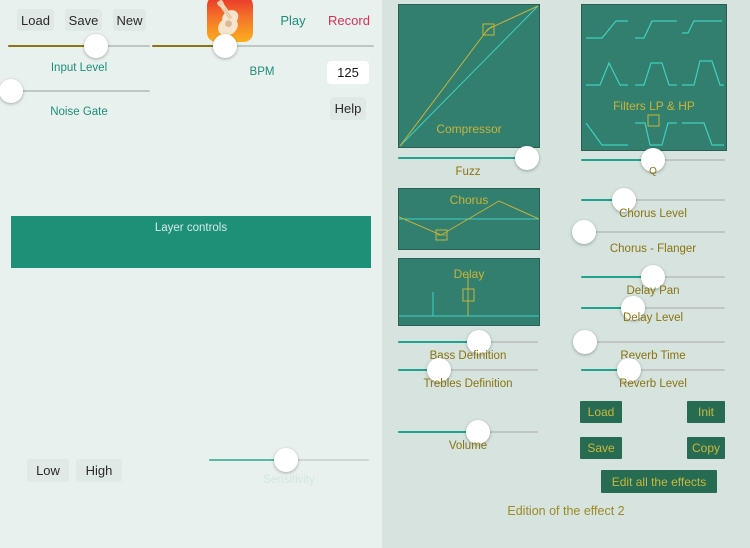 This screenshot has height=548, width=750. I want to click on noise-gate-slider, so click(75, 92).